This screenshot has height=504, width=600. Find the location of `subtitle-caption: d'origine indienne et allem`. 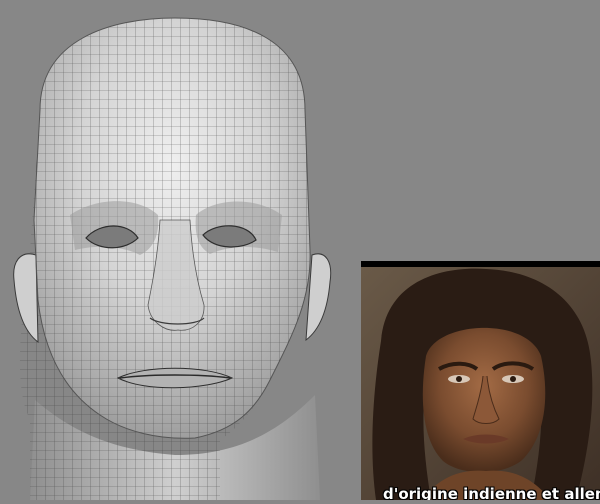

subtitle-caption: d'origine indienne et allem is located at coordinates (491, 492).